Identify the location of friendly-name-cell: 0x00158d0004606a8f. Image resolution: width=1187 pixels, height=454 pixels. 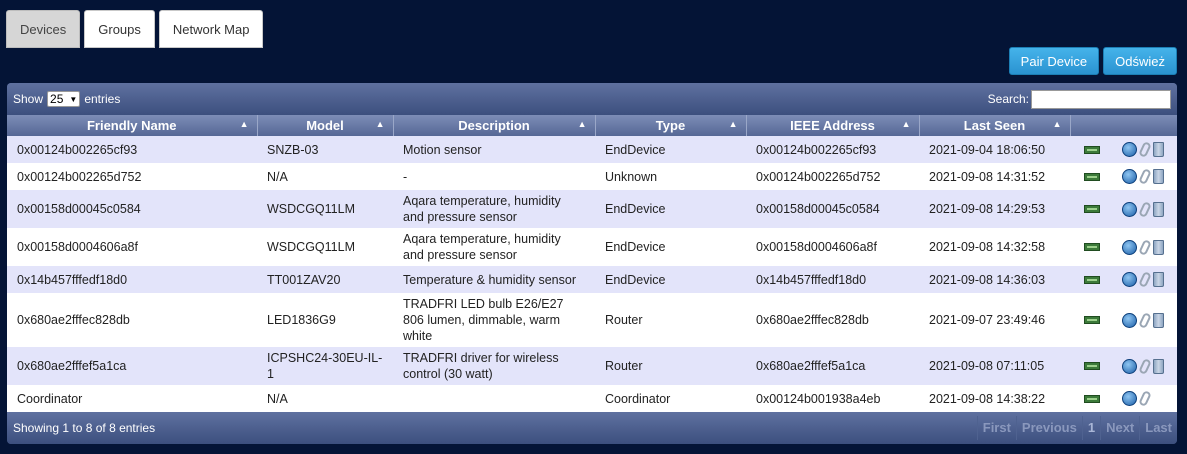
(132, 247).